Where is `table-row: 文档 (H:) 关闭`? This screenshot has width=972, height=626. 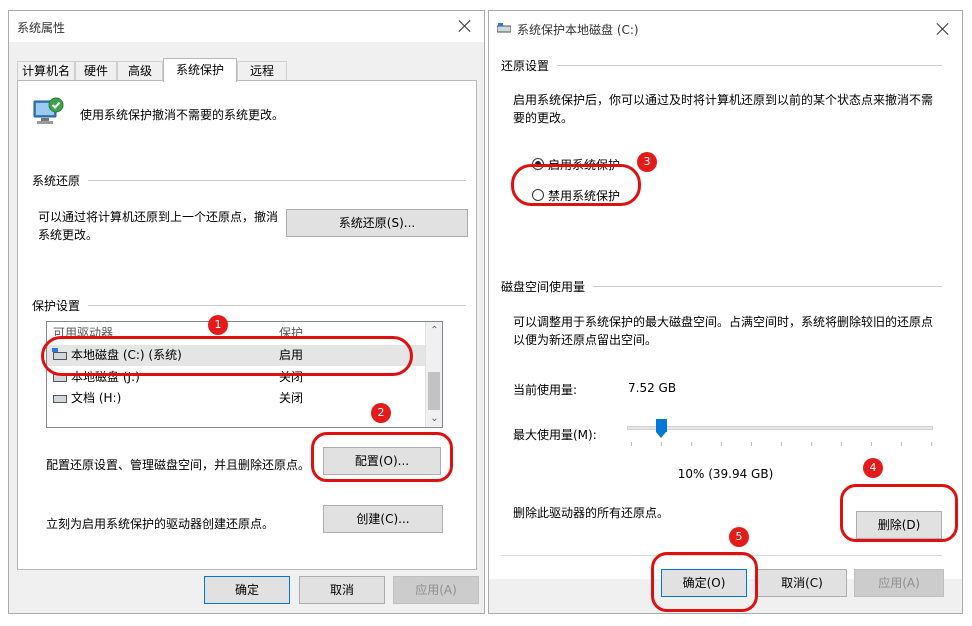 table-row: 文档 (H:) 关闭 is located at coordinates (236, 398).